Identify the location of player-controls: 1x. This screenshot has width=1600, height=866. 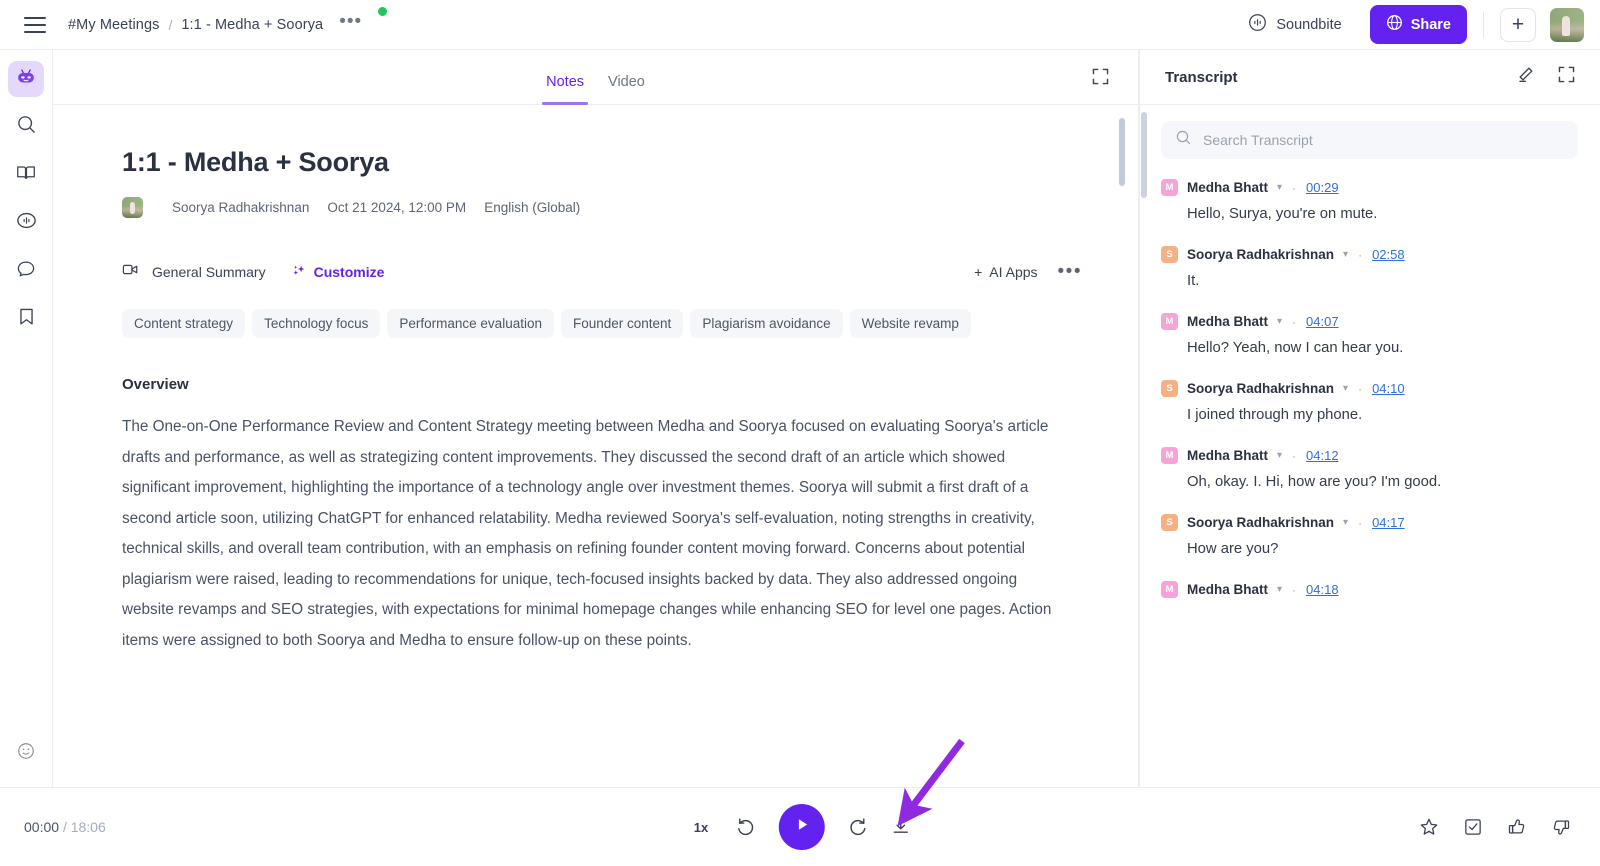
(800, 827).